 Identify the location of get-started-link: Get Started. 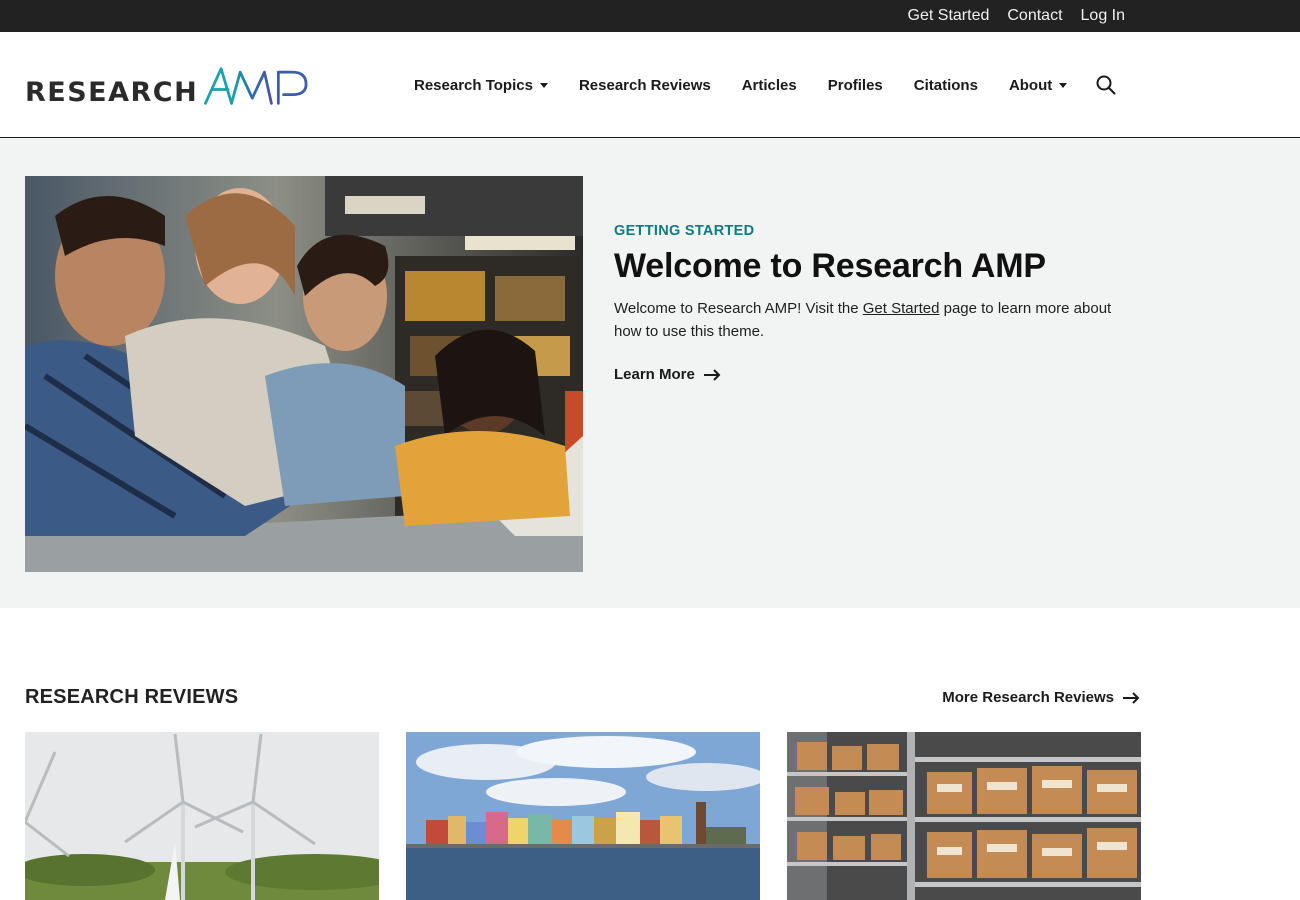
(949, 16).